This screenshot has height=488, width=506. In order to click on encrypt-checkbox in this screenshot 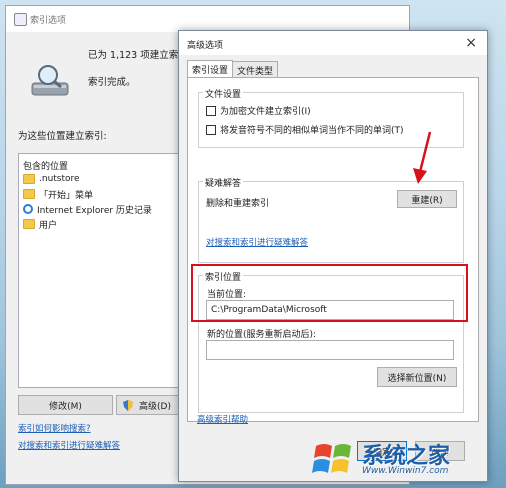, I will do `click(211, 110)`.